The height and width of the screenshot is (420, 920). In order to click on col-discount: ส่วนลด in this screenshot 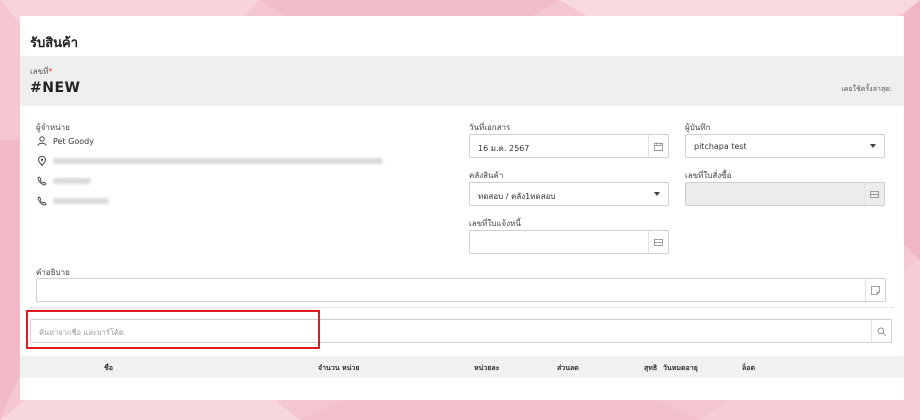, I will do `click(568, 368)`.